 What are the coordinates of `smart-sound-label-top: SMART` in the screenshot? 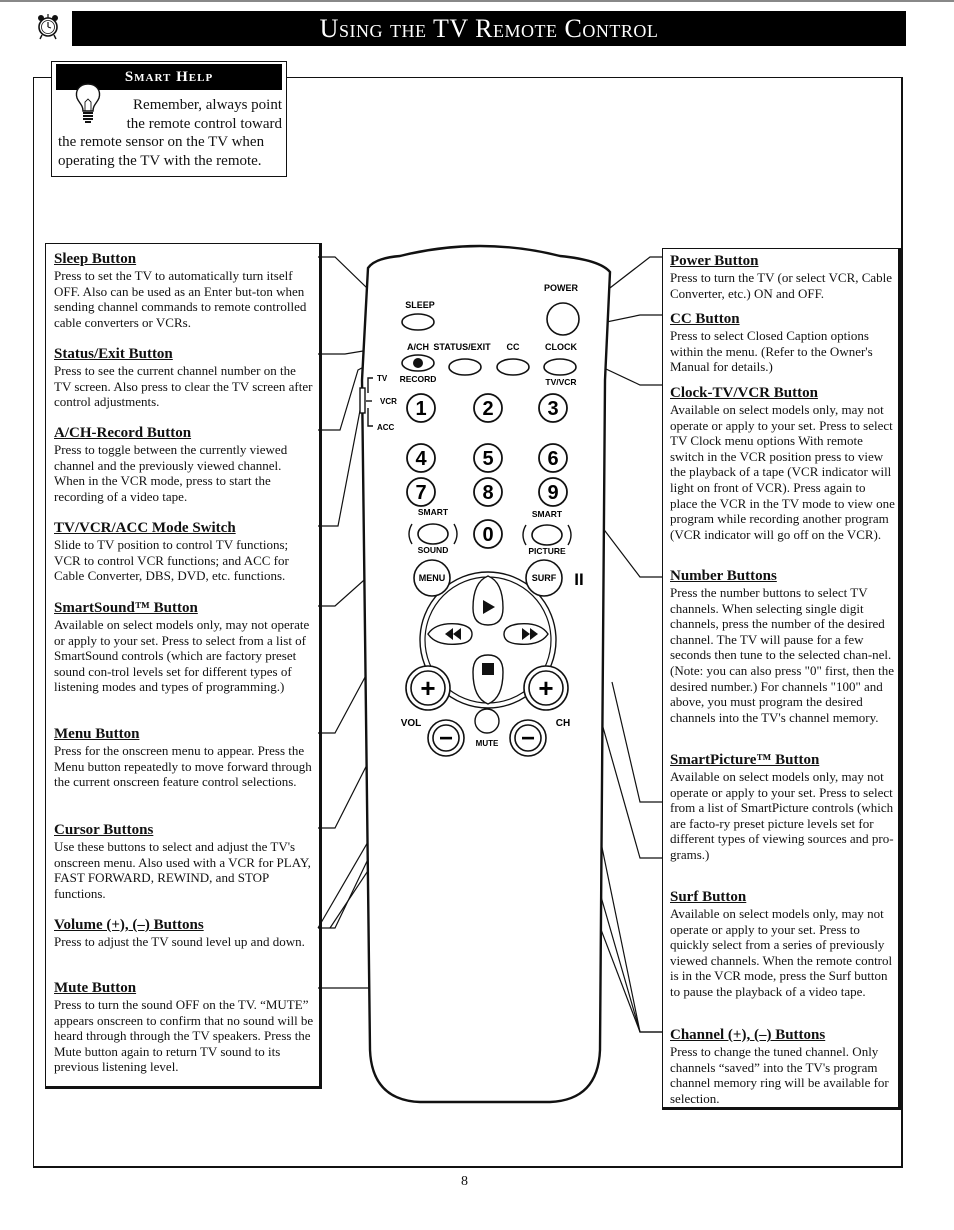 It's located at (433, 512).